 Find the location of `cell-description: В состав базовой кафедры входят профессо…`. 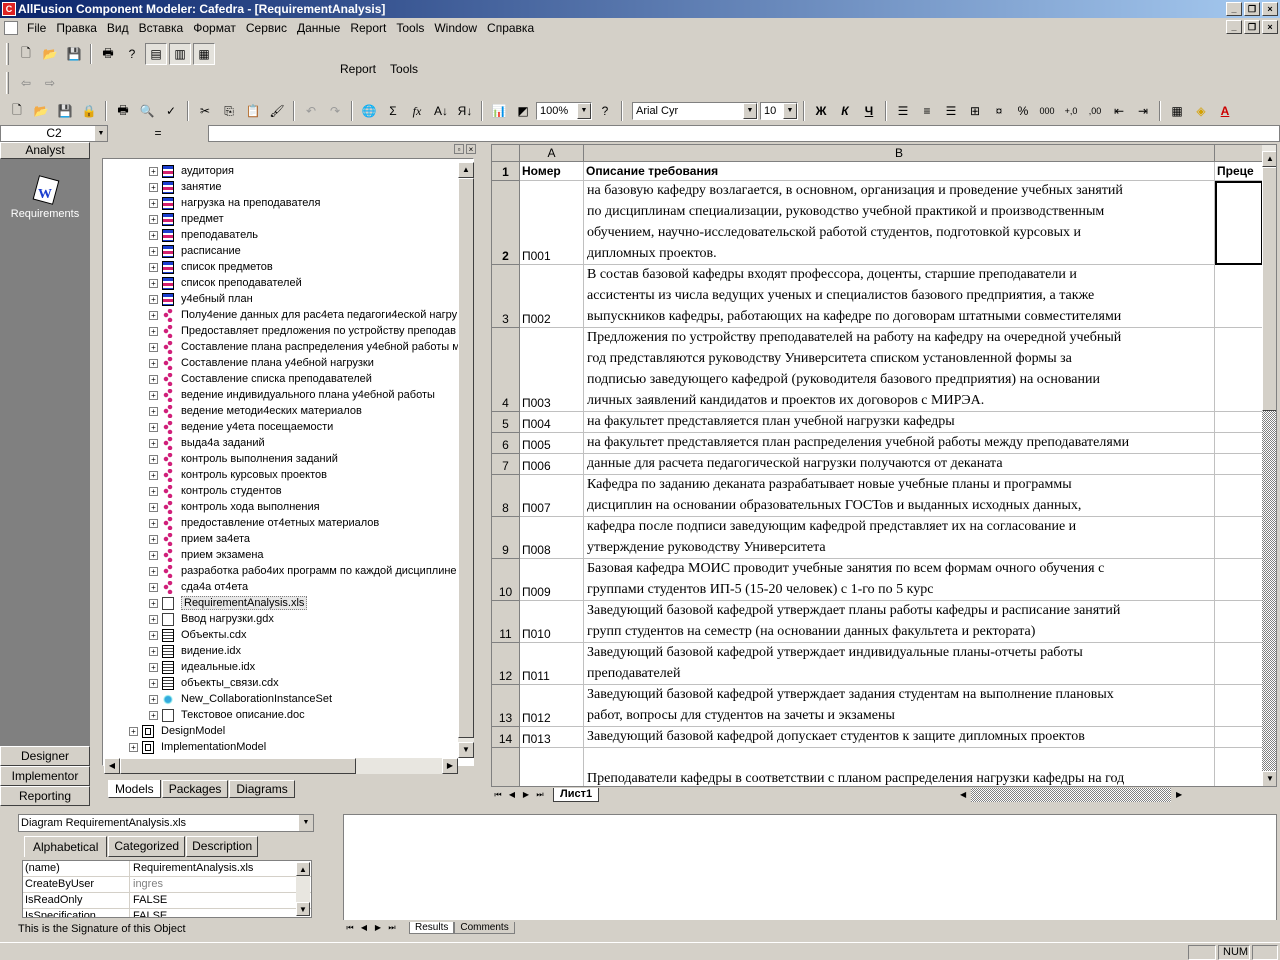

cell-description: В состав базовой кафедры входят профессо… is located at coordinates (899, 296).